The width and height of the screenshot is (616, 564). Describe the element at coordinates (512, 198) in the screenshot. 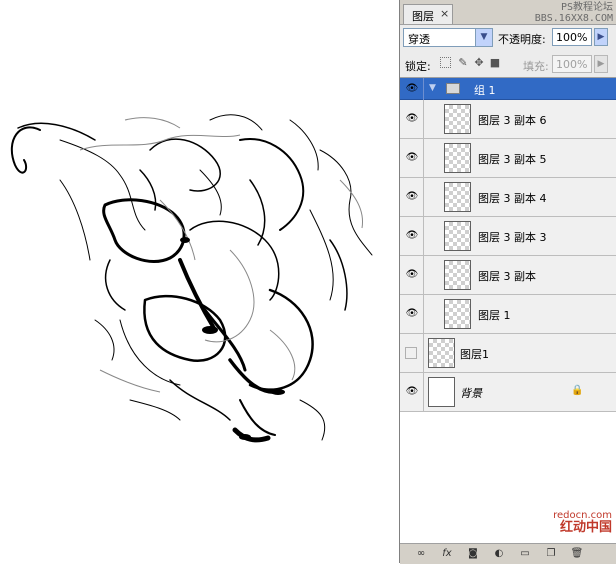

I see `layer-name: 图层 3 副本 4` at that location.